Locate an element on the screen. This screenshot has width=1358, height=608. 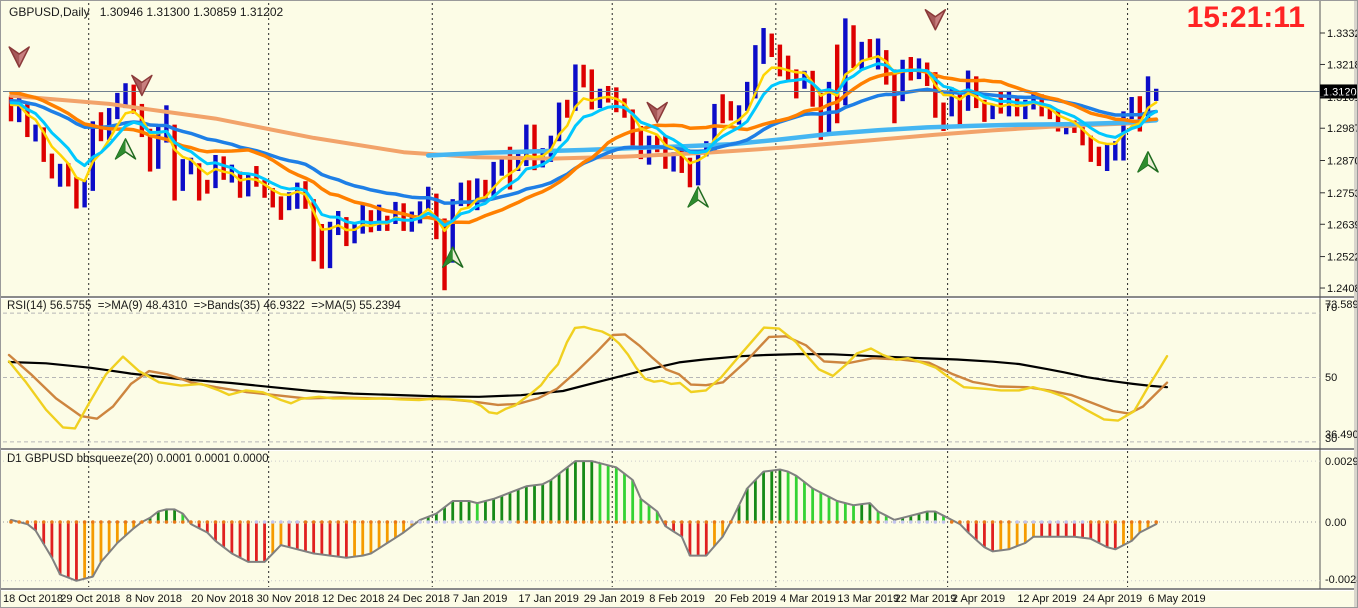
ohlc-values: 1.30946 1.31300 1.30859 1.31202 is located at coordinates (191, 12).